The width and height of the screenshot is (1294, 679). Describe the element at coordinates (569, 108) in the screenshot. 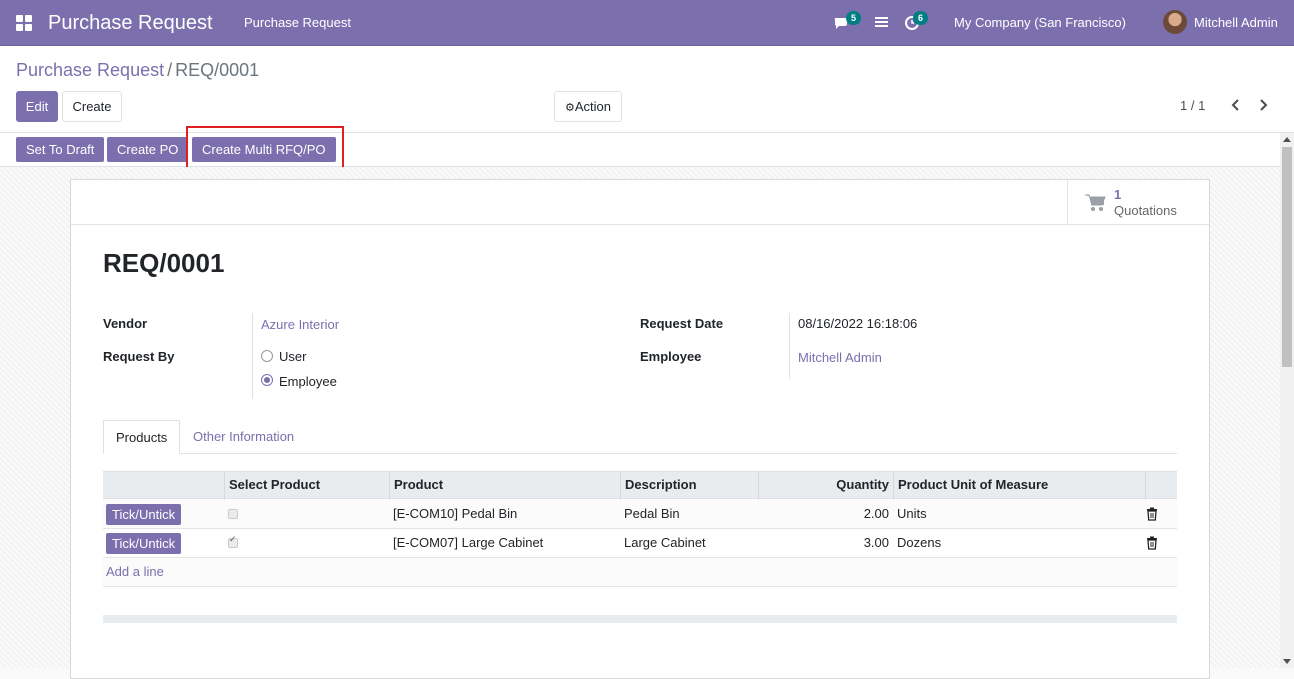

I see `gear-icon: ⚙` at that location.